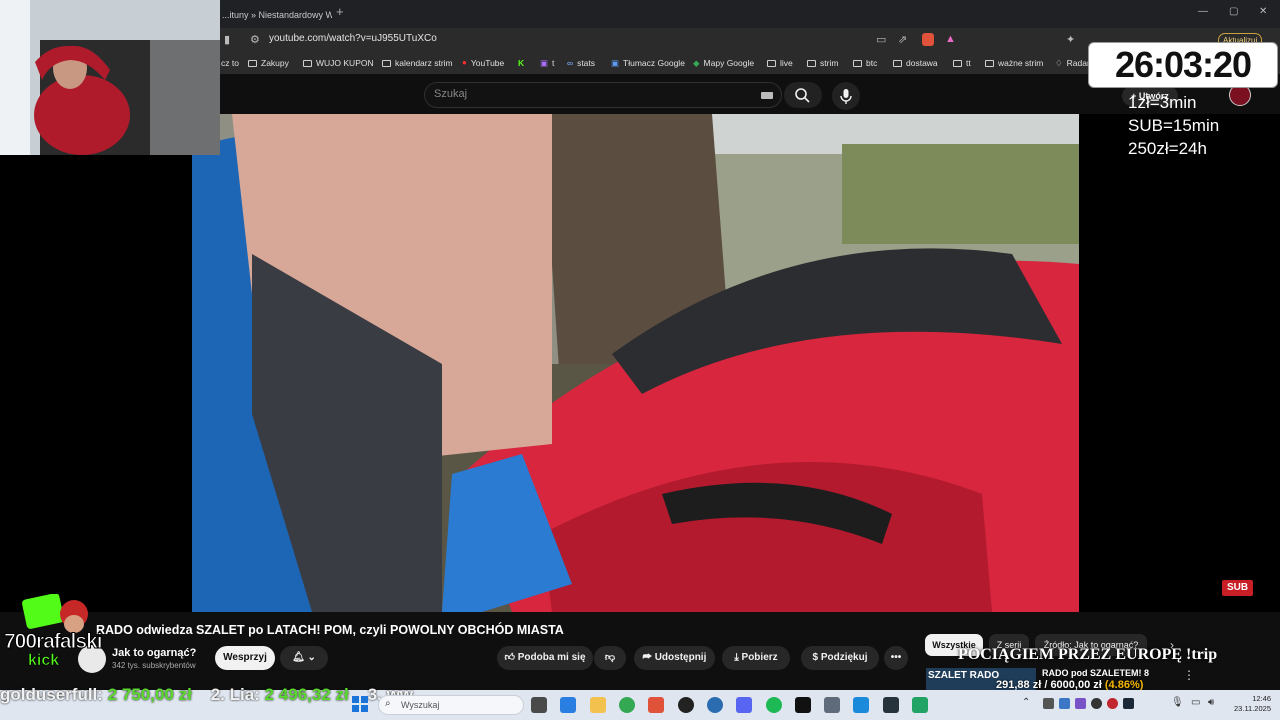  What do you see at coordinates (1203, 11) in the screenshot?
I see `minimize-icon: —` at bounding box center [1203, 11].